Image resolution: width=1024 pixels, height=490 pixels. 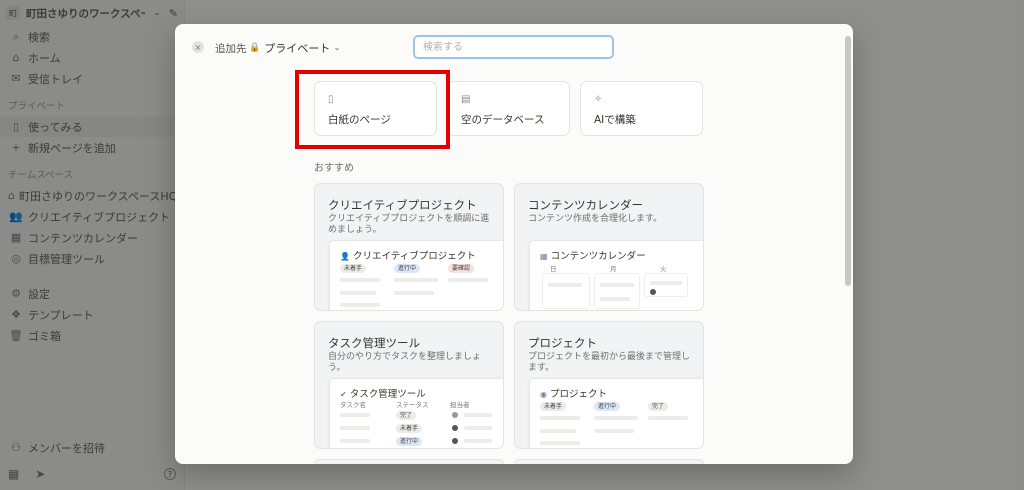 I want to click on modal-scrollbar, so click(x=849, y=245).